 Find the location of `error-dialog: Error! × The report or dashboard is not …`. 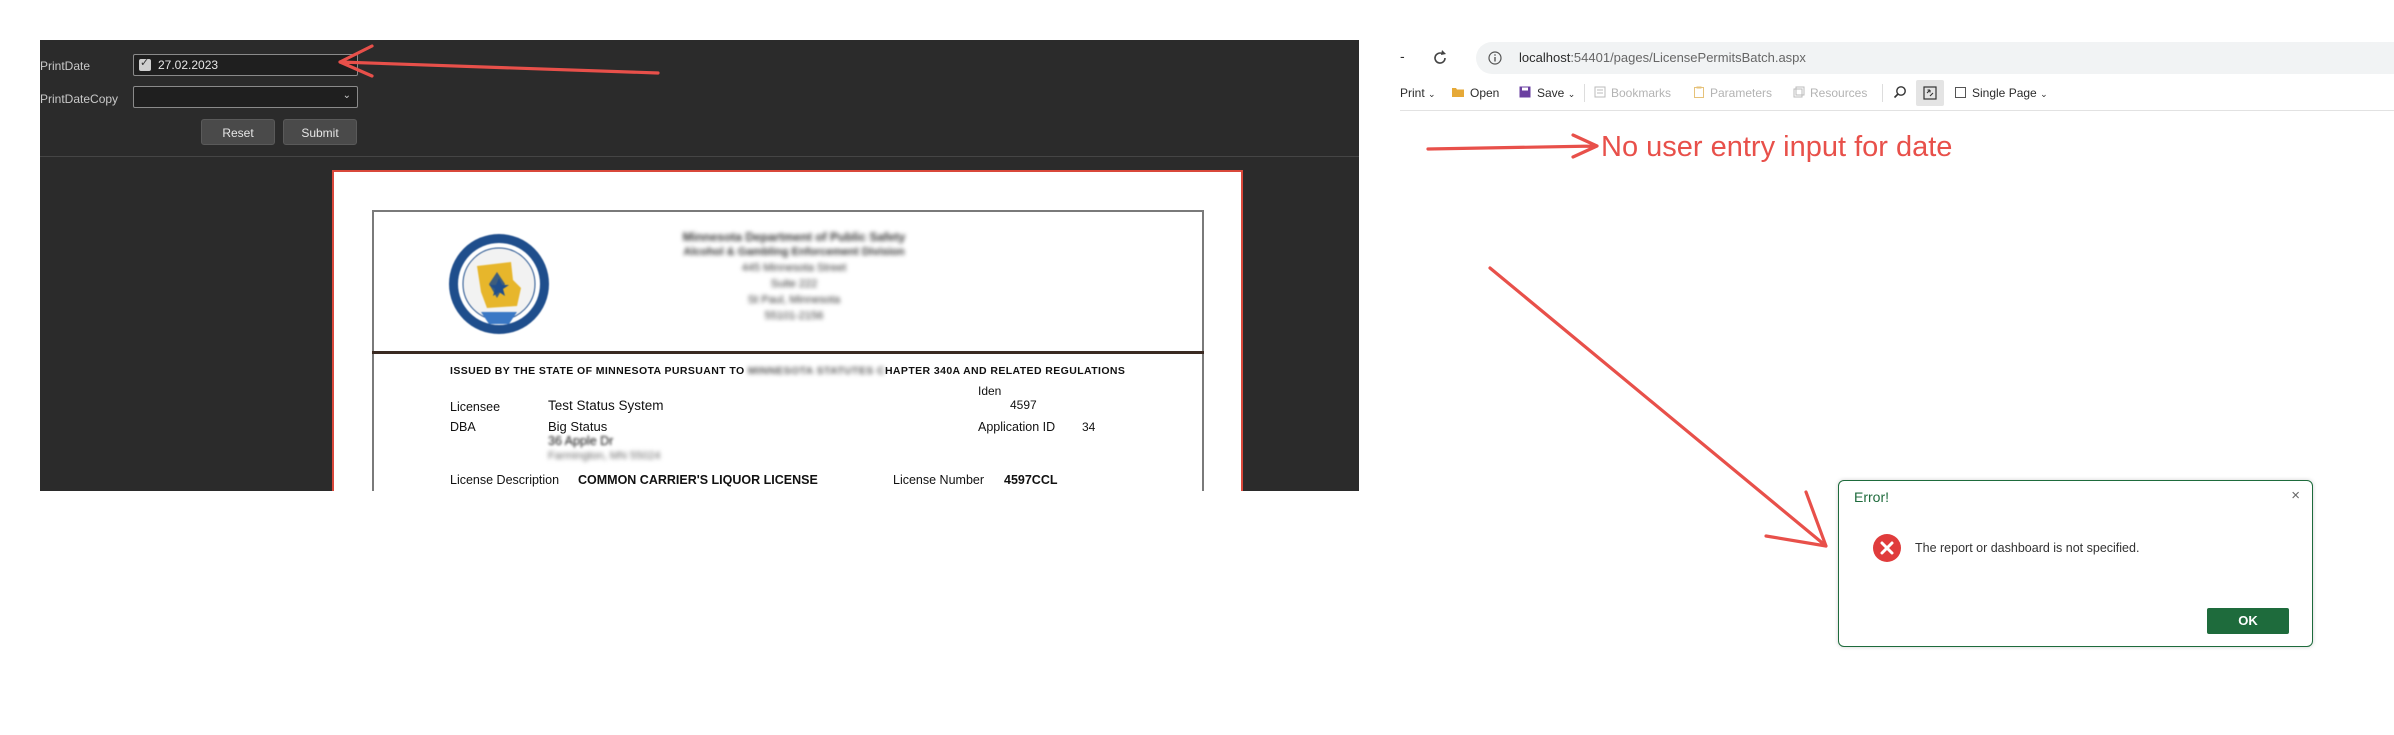

error-dialog: Error! × The report or dashboard is not … is located at coordinates (2075, 563).